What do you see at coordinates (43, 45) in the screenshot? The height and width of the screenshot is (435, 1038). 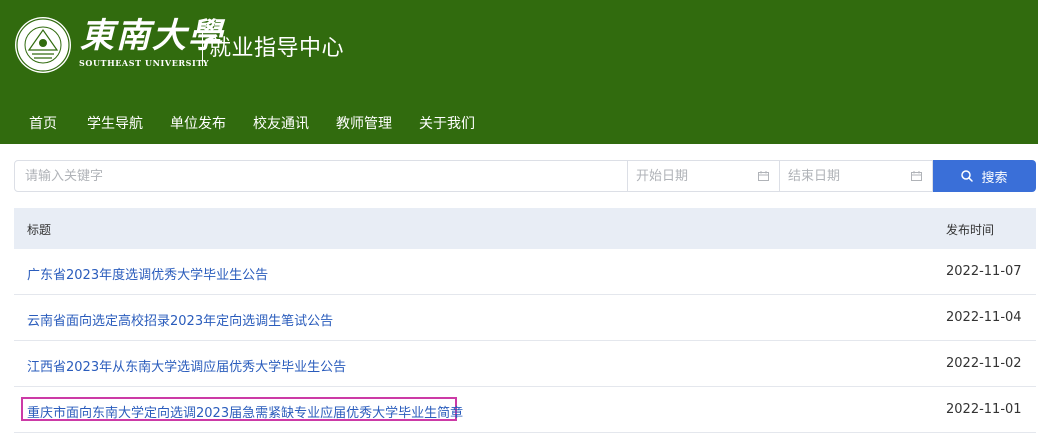 I see `university-seal-logo` at bounding box center [43, 45].